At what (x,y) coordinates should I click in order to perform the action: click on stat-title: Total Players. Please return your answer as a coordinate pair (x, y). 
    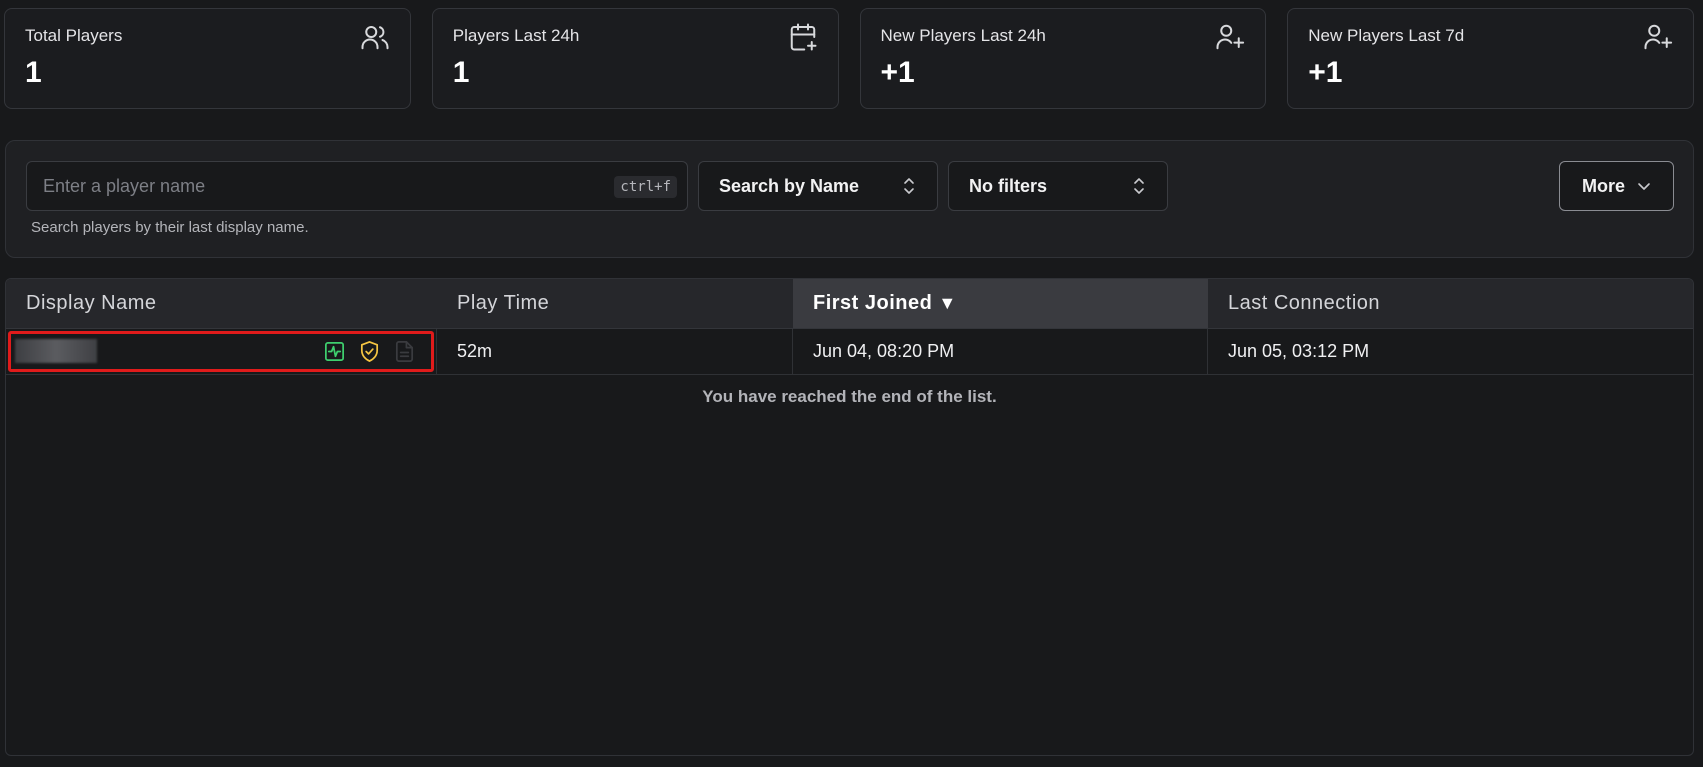
    Looking at the image, I should click on (74, 35).